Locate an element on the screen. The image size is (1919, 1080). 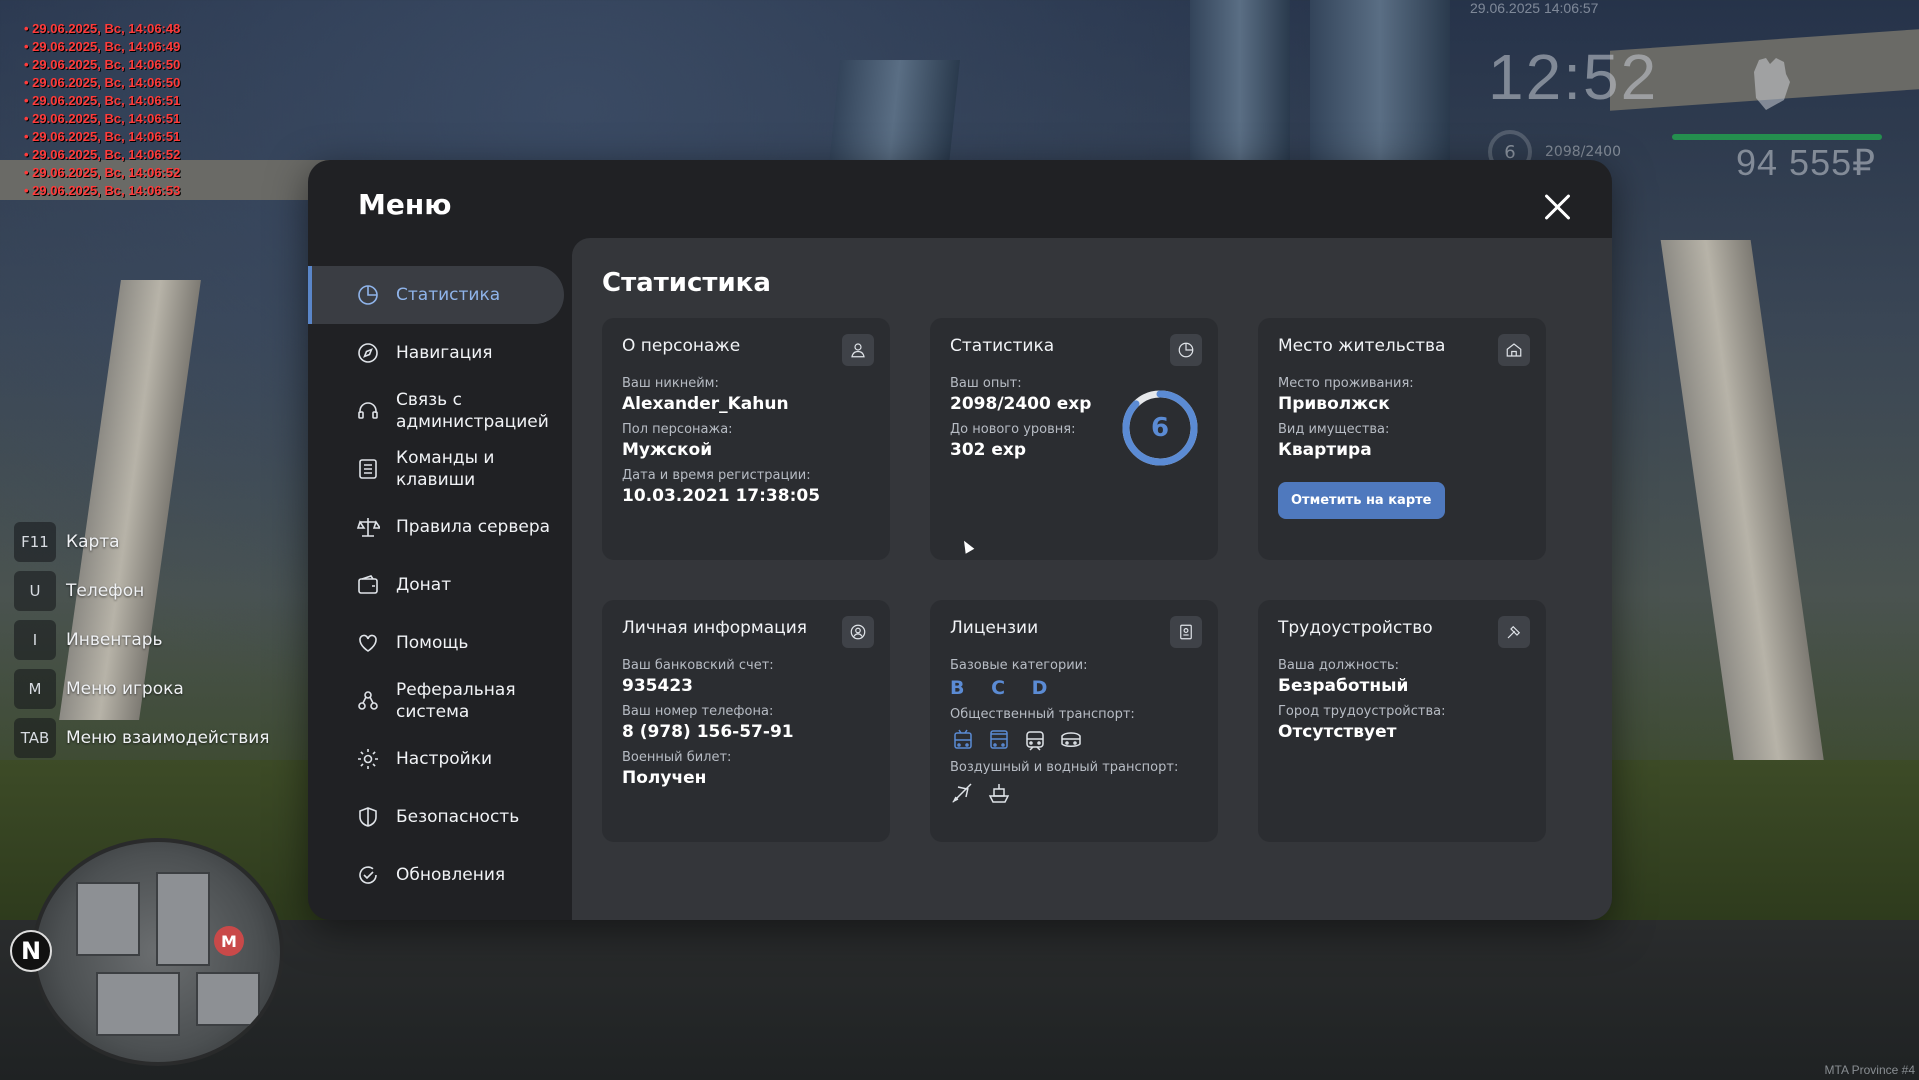
hotkey-phone: U Телефон is located at coordinates (142, 591).